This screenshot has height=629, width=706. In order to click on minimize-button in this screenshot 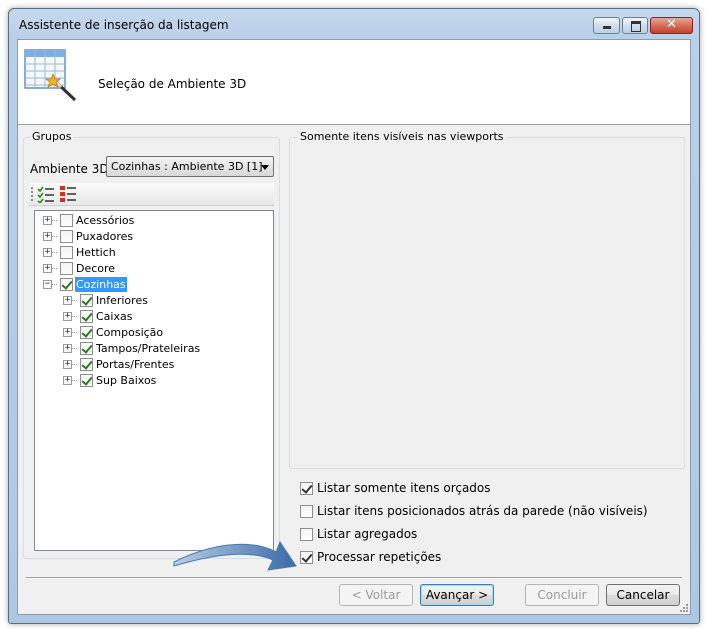, I will do `click(606, 25)`.